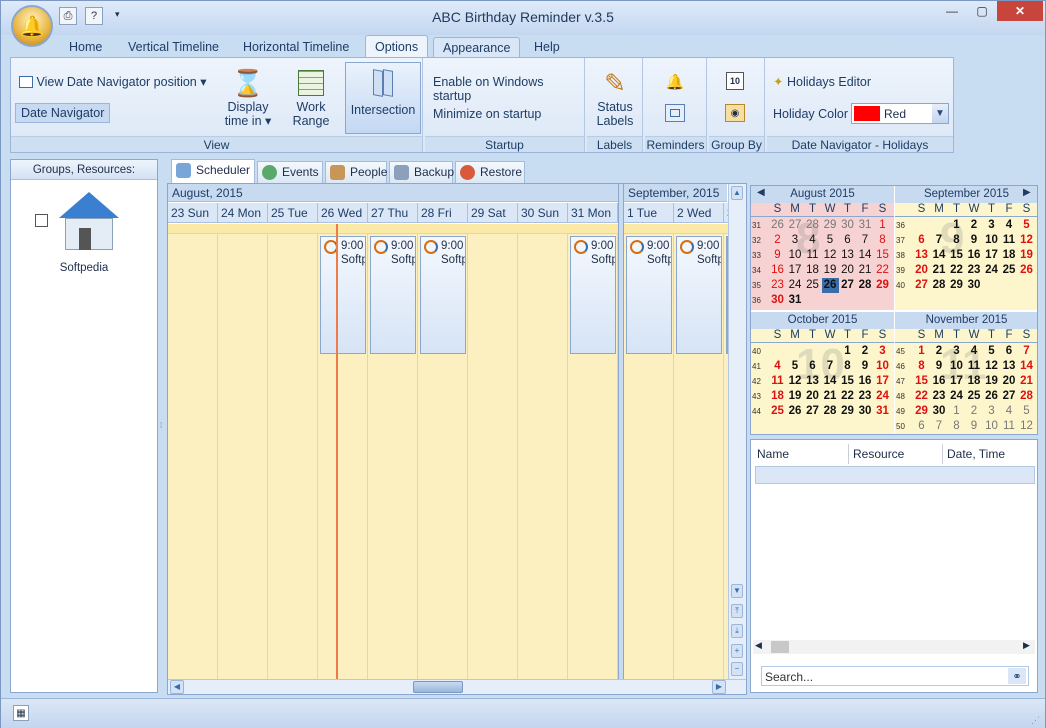 This screenshot has width=1046, height=728. Describe the element at coordinates (487, 114) in the screenshot. I see `minimize-startup-button: Minimize on startup` at that location.